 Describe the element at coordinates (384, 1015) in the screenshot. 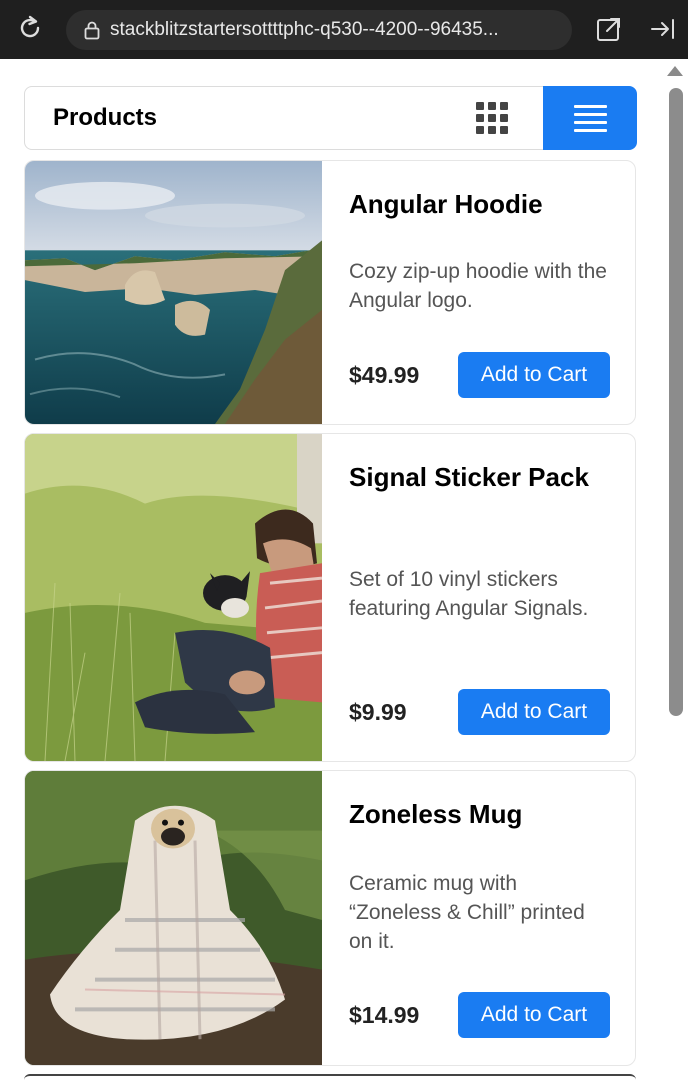

I see `product-price: $14.99` at that location.